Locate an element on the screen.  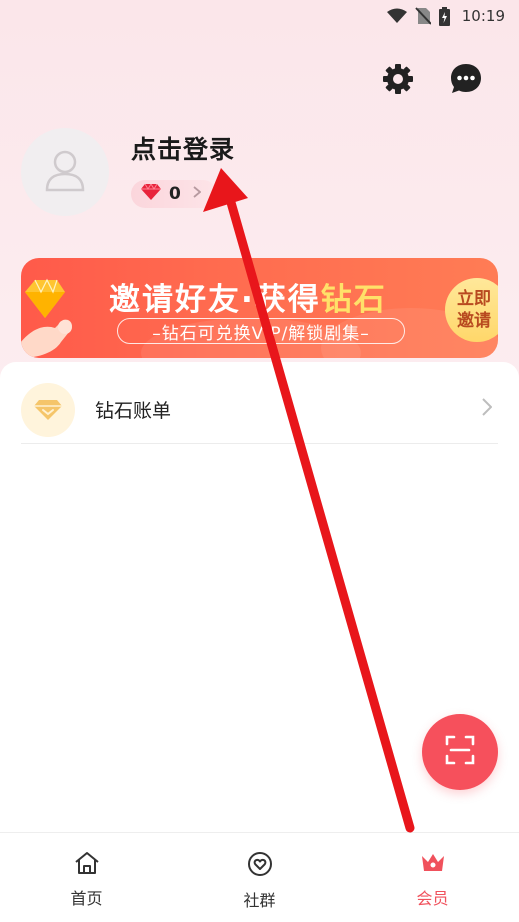
menu-item-label: 钻石账单 is located at coordinates (133, 411).